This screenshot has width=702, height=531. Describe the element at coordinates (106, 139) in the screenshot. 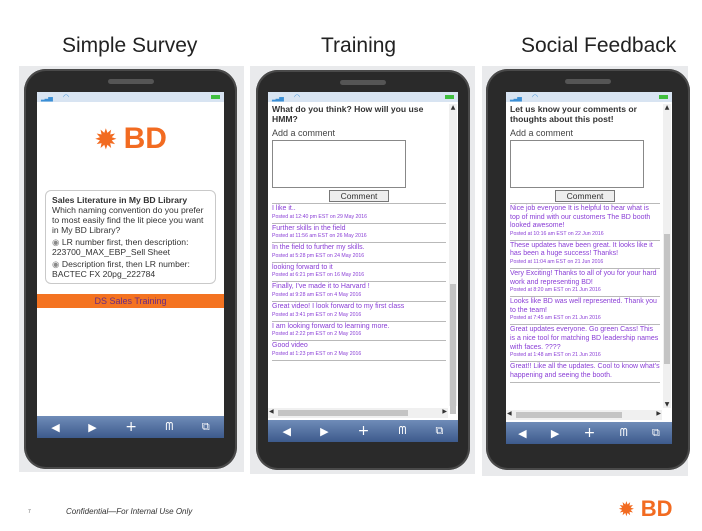

I see `bd-sunburst-icon: ✹` at that location.